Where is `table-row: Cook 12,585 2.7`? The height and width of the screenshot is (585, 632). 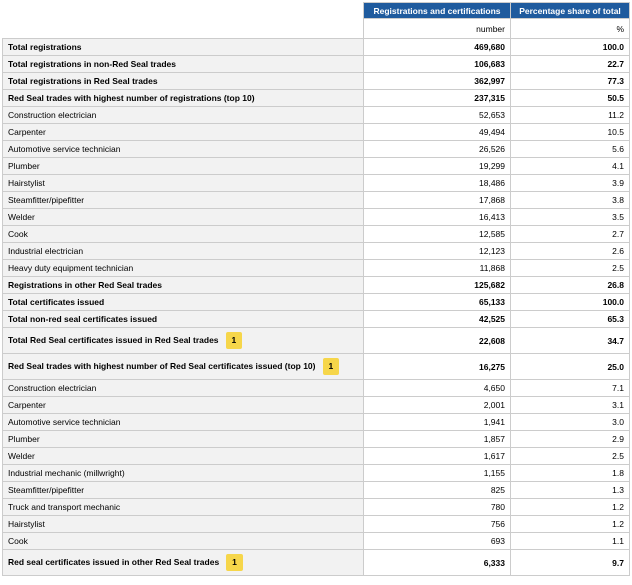
table-row: Cook 12,585 2.7 is located at coordinates (316, 234).